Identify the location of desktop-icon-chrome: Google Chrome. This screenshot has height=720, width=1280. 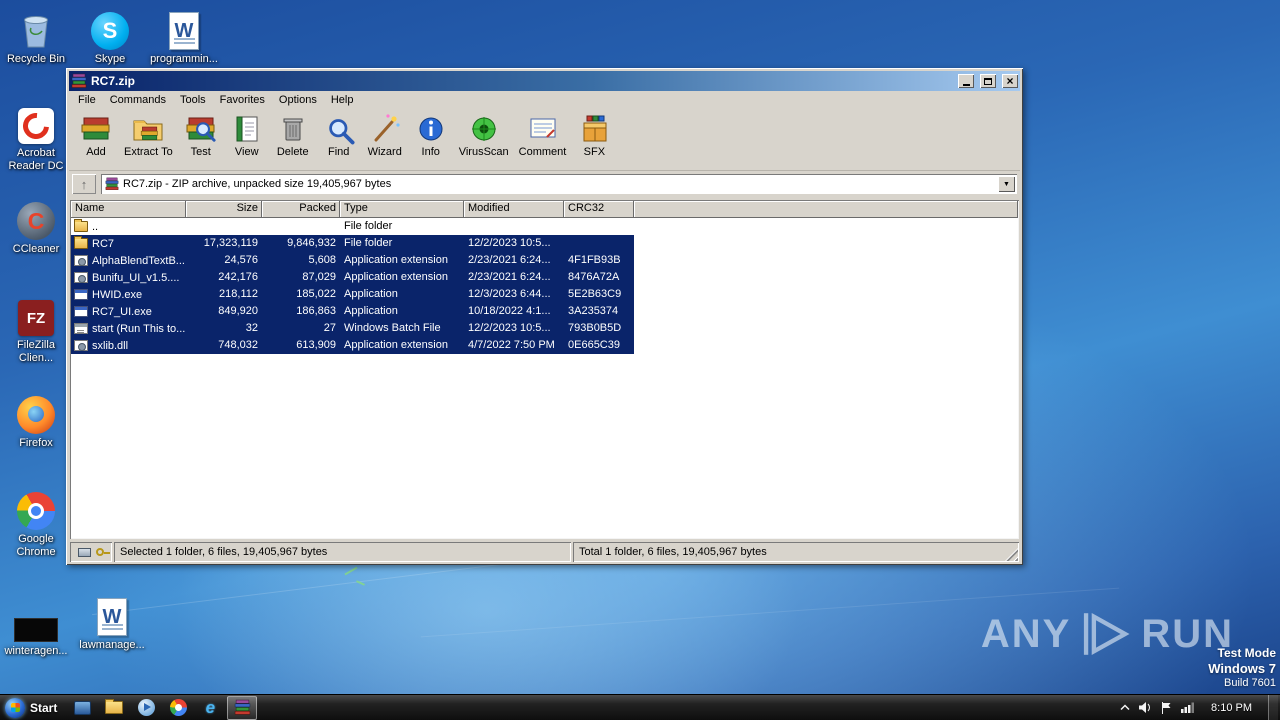
(36, 522).